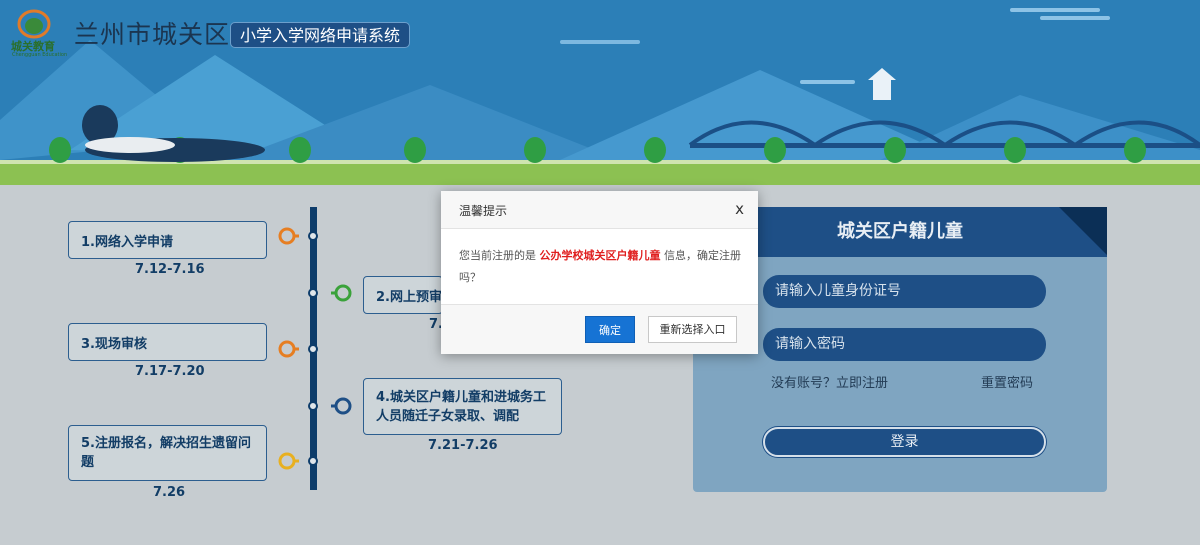  Describe the element at coordinates (904, 344) in the screenshot. I see `password-input: 请输入密码` at that location.